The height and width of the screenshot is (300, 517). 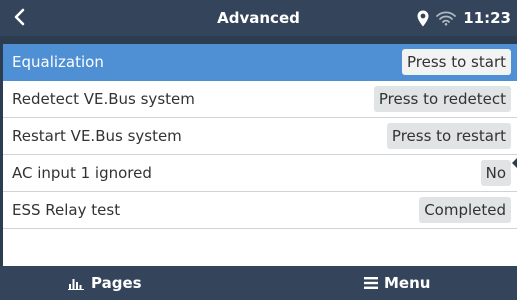 I want to click on location-pin-icon, so click(x=423, y=18).